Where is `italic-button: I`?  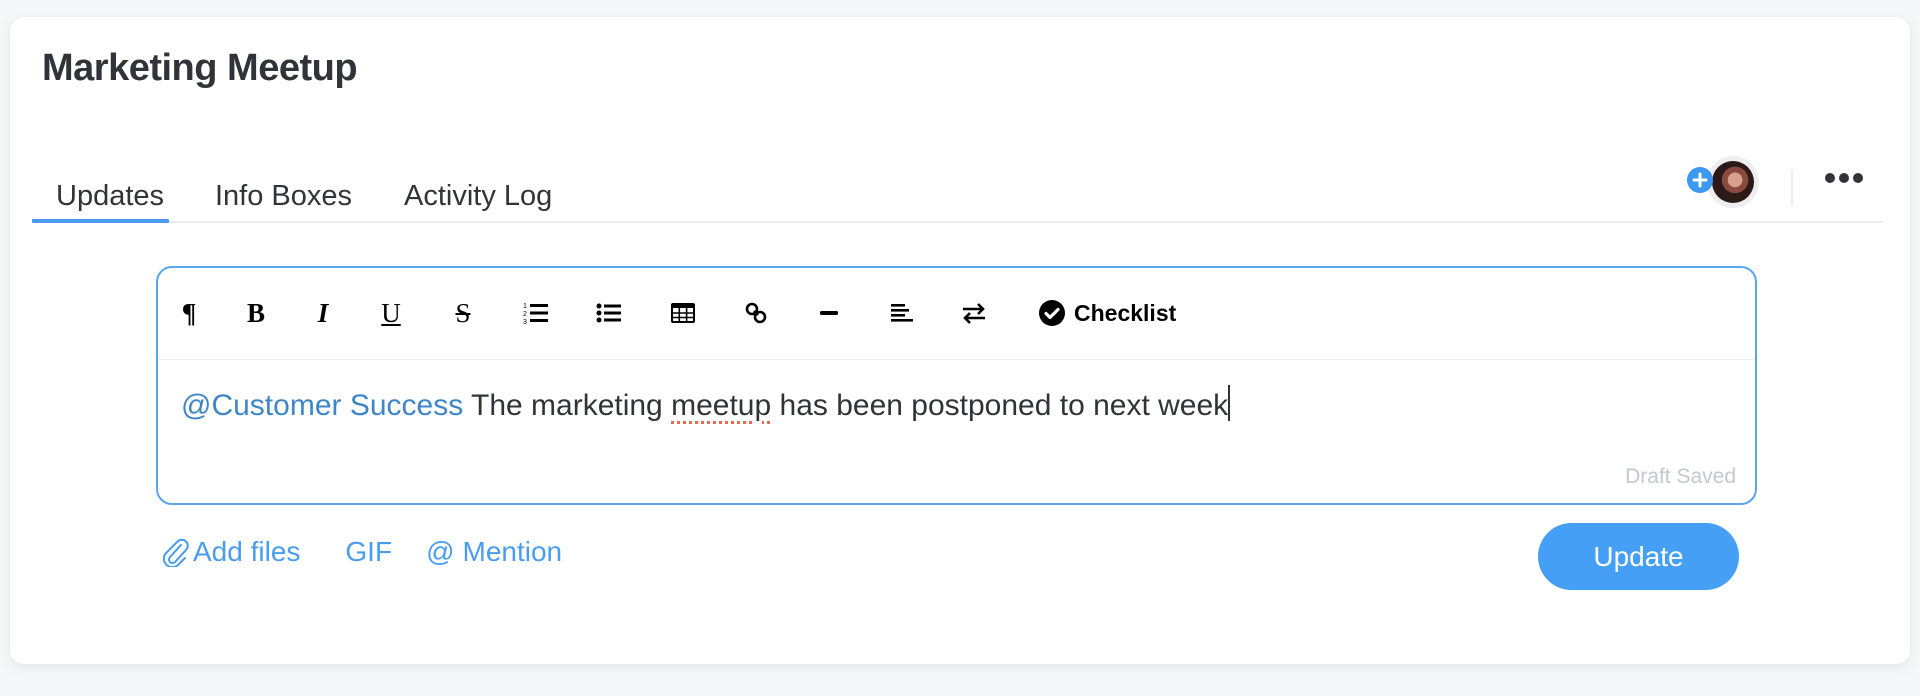 italic-button: I is located at coordinates (323, 313).